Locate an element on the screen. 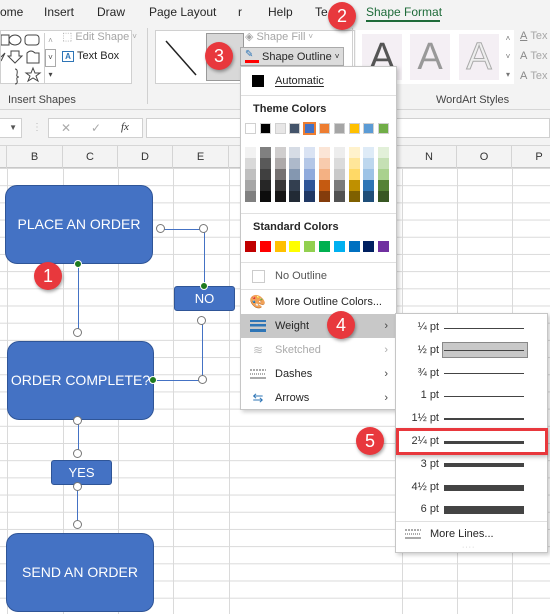 This screenshot has width=550, height=614. connector-elbow-handle is located at coordinates (203, 228).